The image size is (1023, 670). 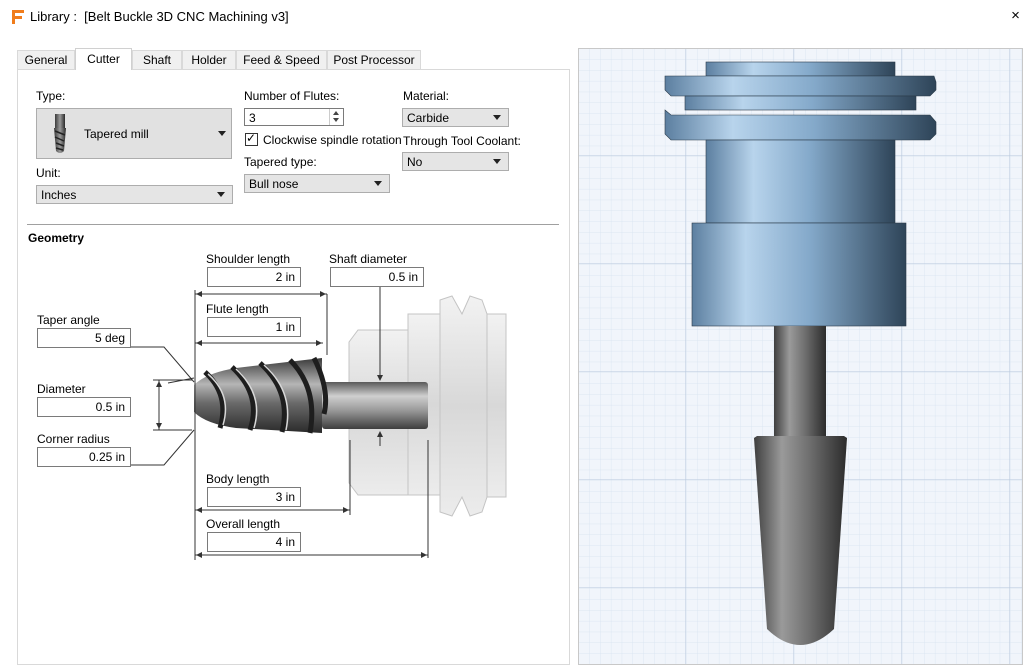 What do you see at coordinates (377, 277) in the screenshot?
I see `shaft-diameter-field: 0.5 in` at bounding box center [377, 277].